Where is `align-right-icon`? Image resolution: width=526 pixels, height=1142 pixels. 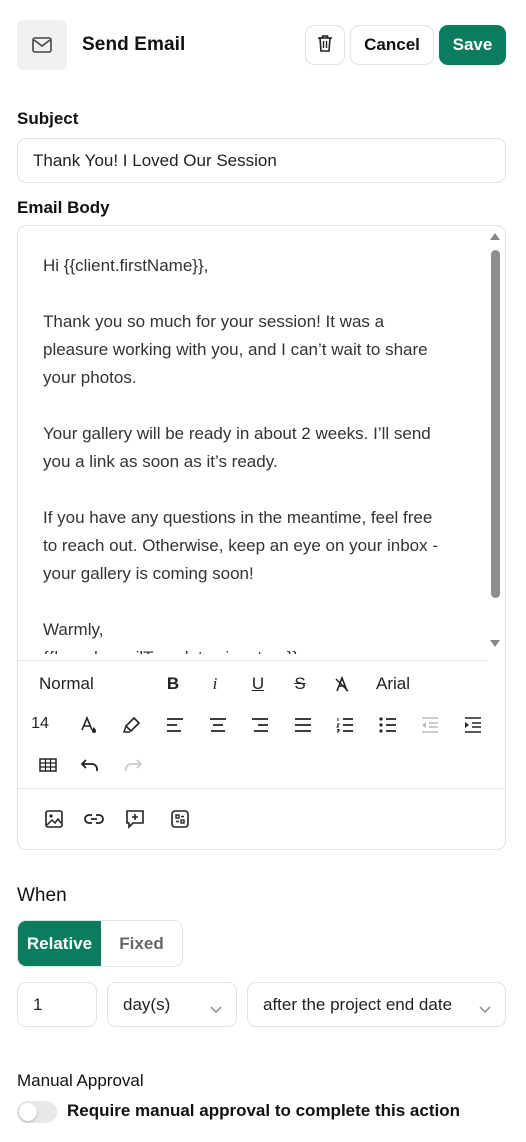 align-right-icon is located at coordinates (260, 725).